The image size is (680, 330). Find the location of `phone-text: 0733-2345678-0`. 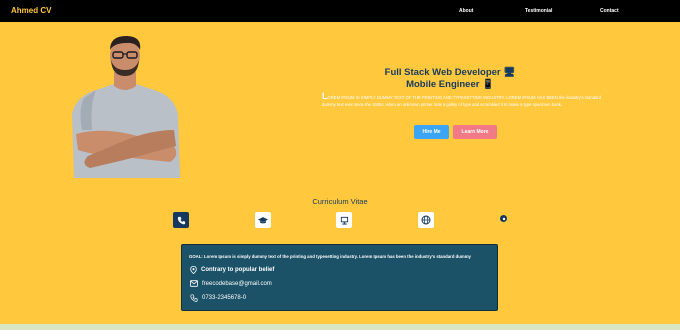

phone-text: 0733-2345678-0 is located at coordinates (224, 298).